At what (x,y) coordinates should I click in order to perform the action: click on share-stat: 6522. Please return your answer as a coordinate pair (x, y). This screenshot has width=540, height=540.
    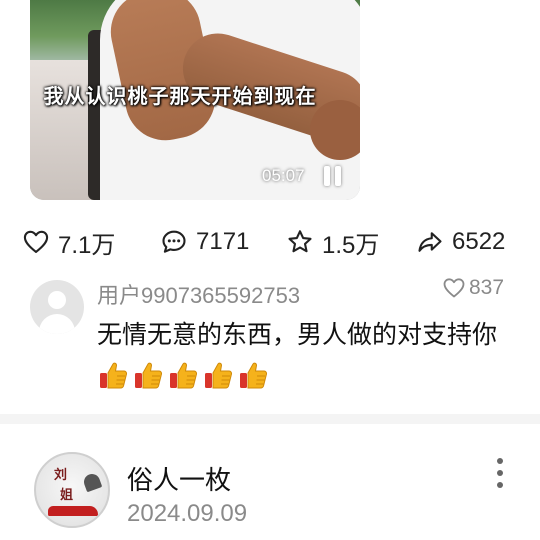
    Looking at the image, I should click on (460, 242).